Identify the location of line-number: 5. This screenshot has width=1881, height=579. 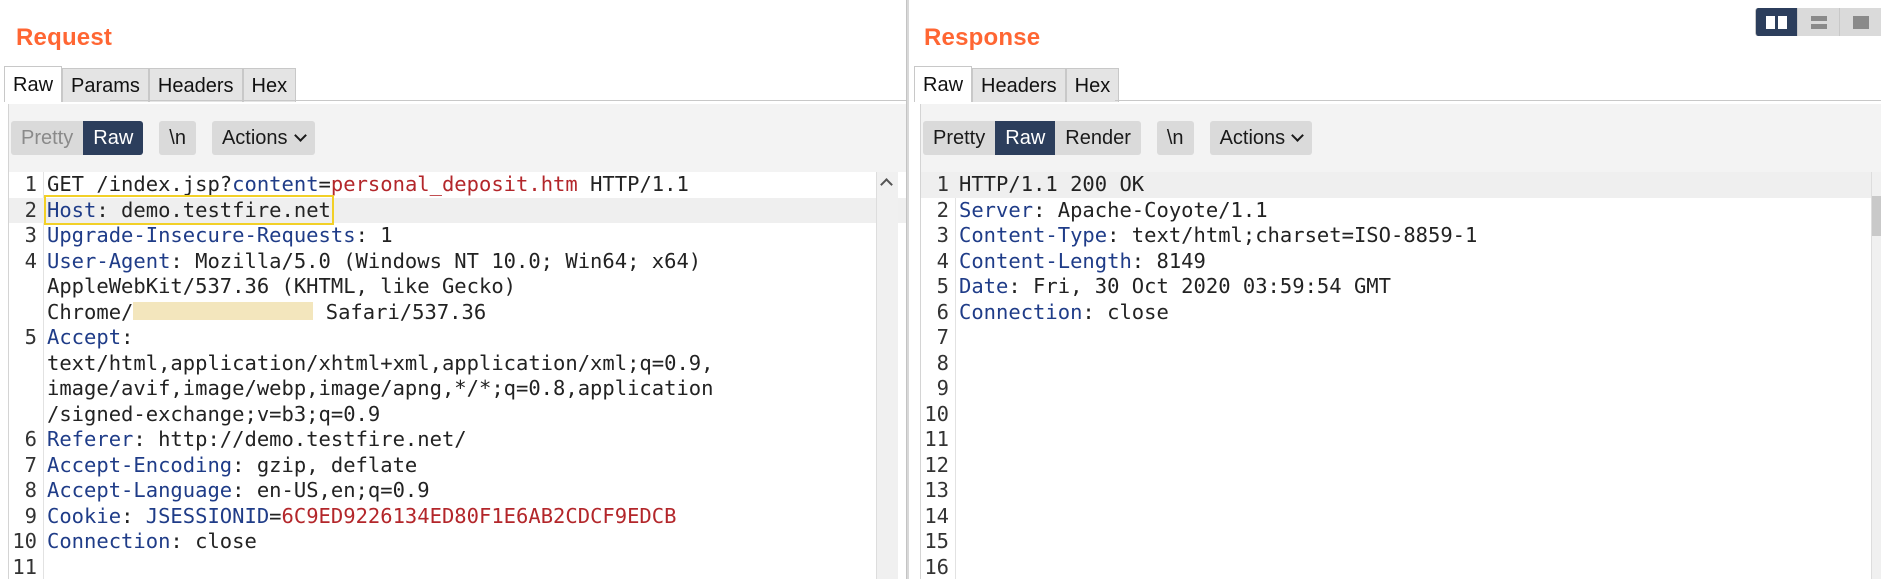
(942, 286).